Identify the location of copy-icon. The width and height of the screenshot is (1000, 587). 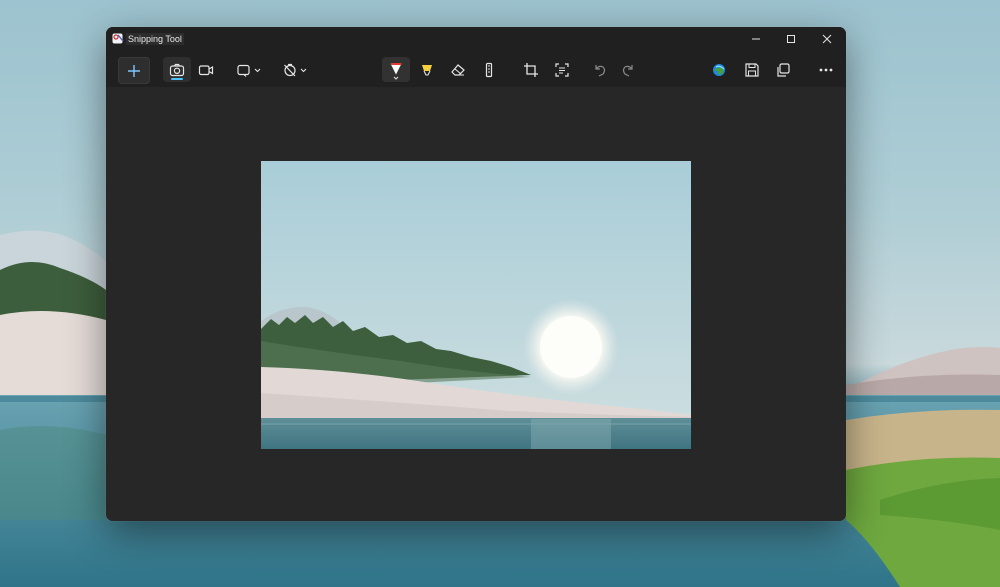
(783, 69).